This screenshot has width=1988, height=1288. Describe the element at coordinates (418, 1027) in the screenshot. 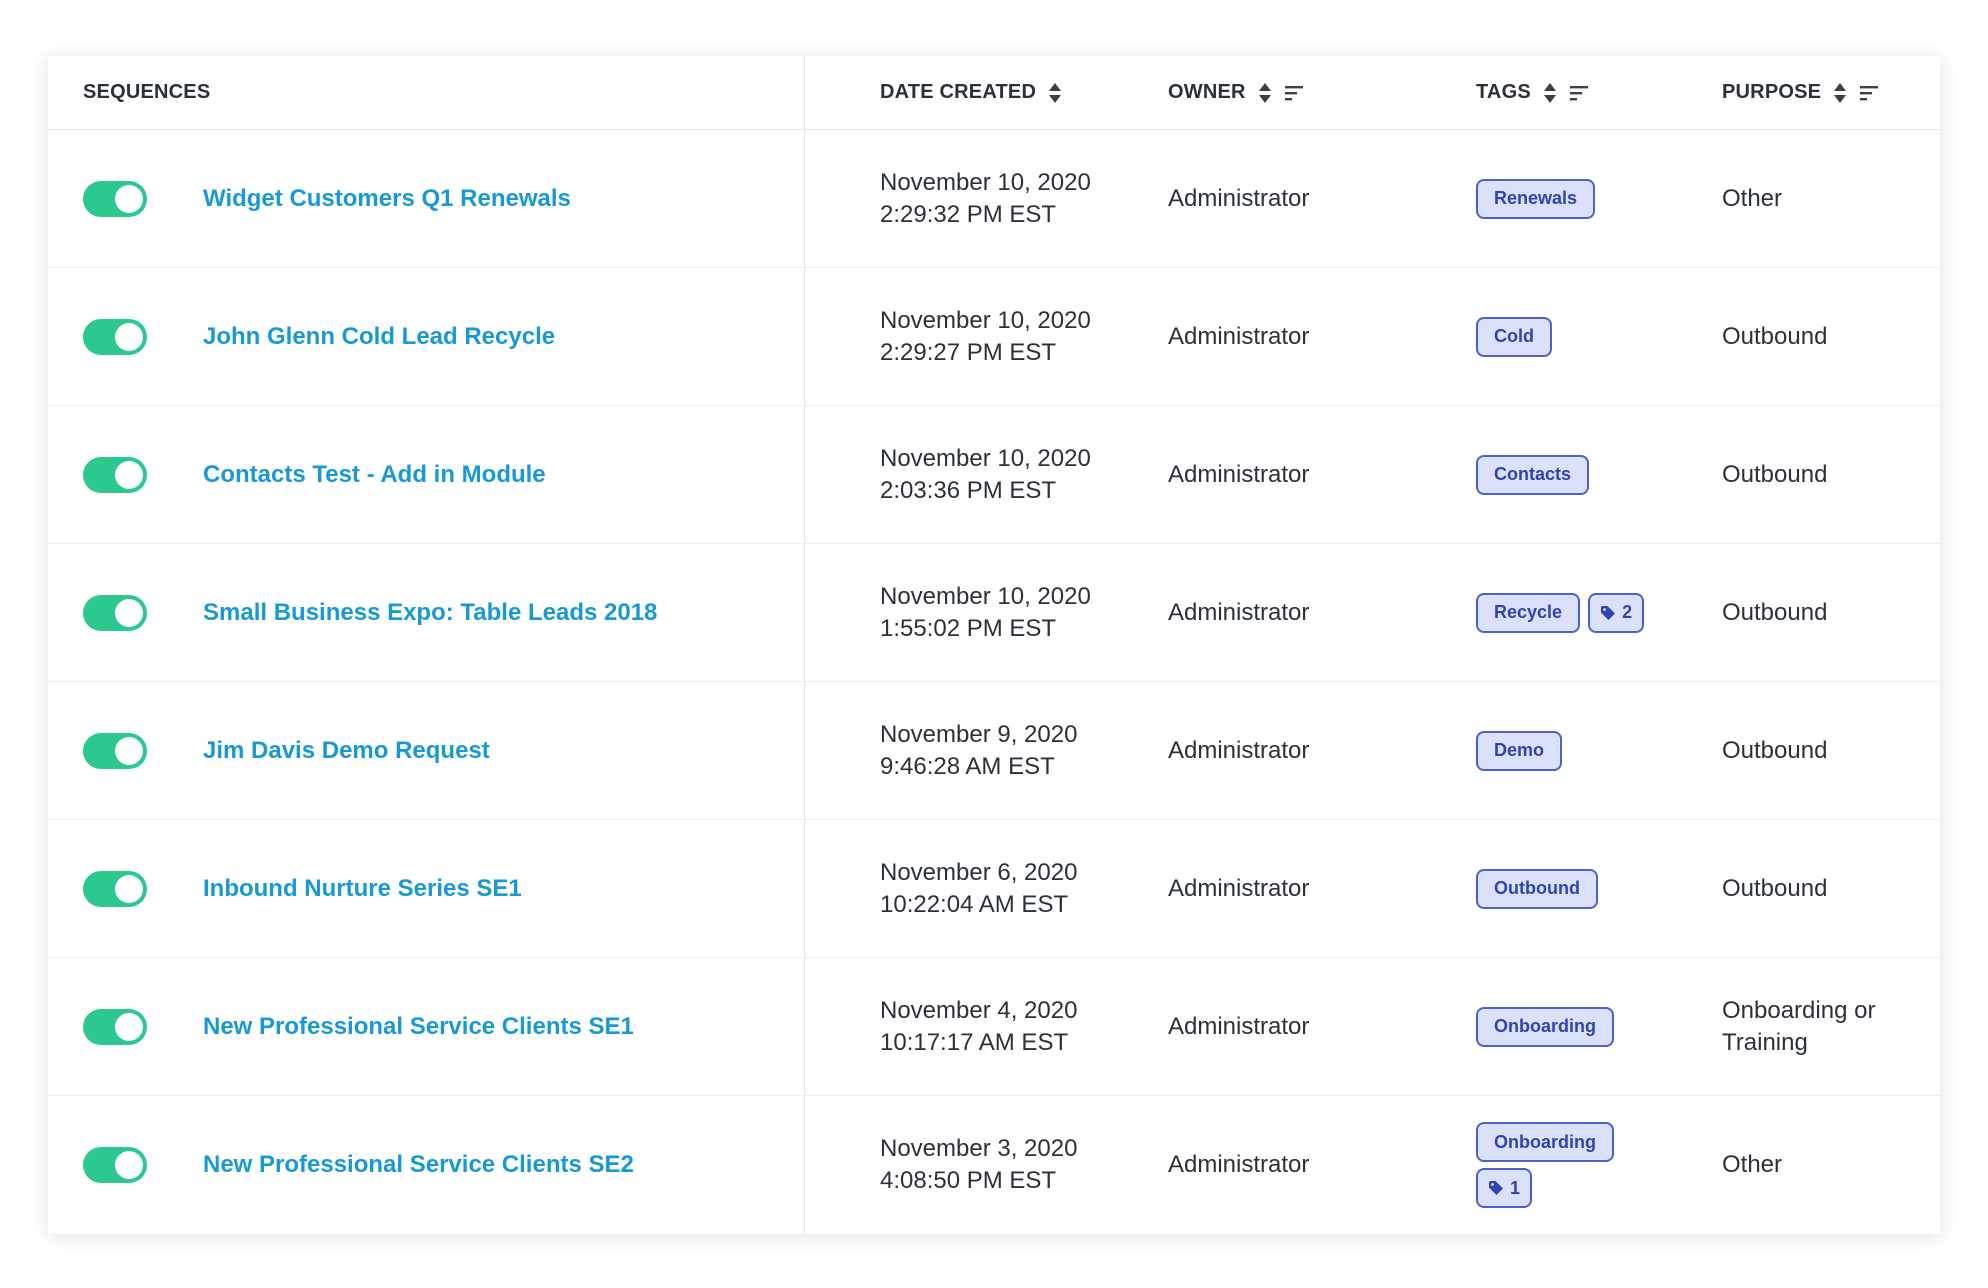

I see `sequence-name-link: New Professional Service Clients SE1` at that location.